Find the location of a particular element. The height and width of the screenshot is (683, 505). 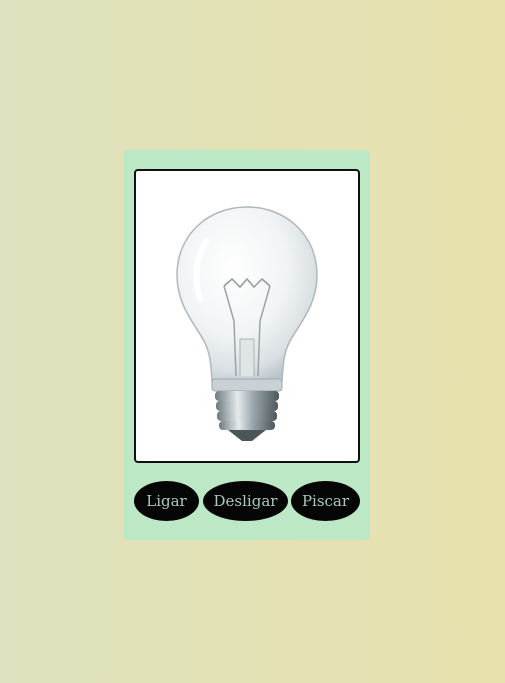

lamp-controls: Ligar Desligar Piscar is located at coordinates (247, 501).